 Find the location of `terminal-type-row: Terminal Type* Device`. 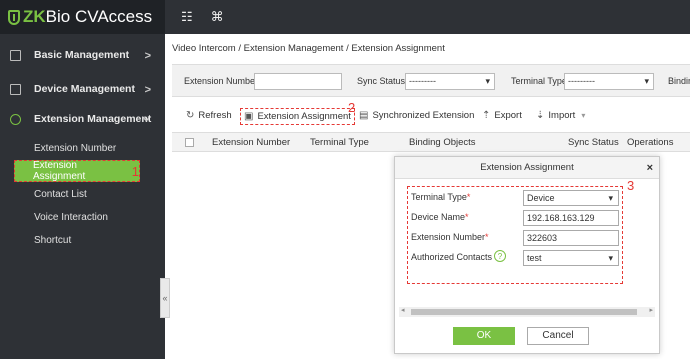

terminal-type-row: Terminal Type* Device is located at coordinates (515, 198).